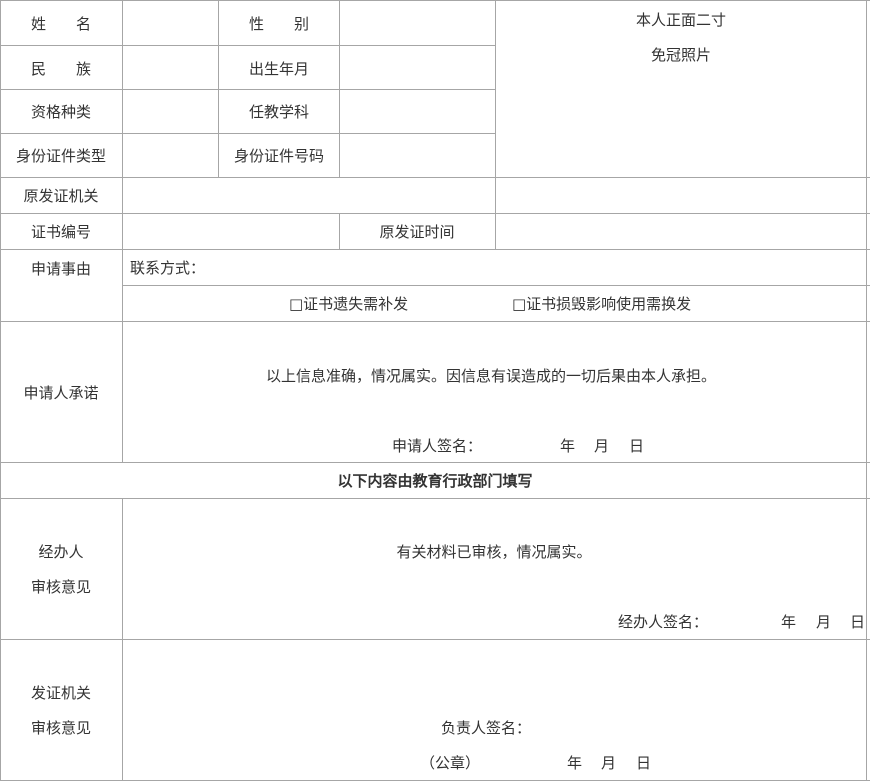 Image resolution: width=870 pixels, height=783 pixels. Describe the element at coordinates (61, 393) in the screenshot. I see `applicant-promise-label: 申请人承诺` at that location.